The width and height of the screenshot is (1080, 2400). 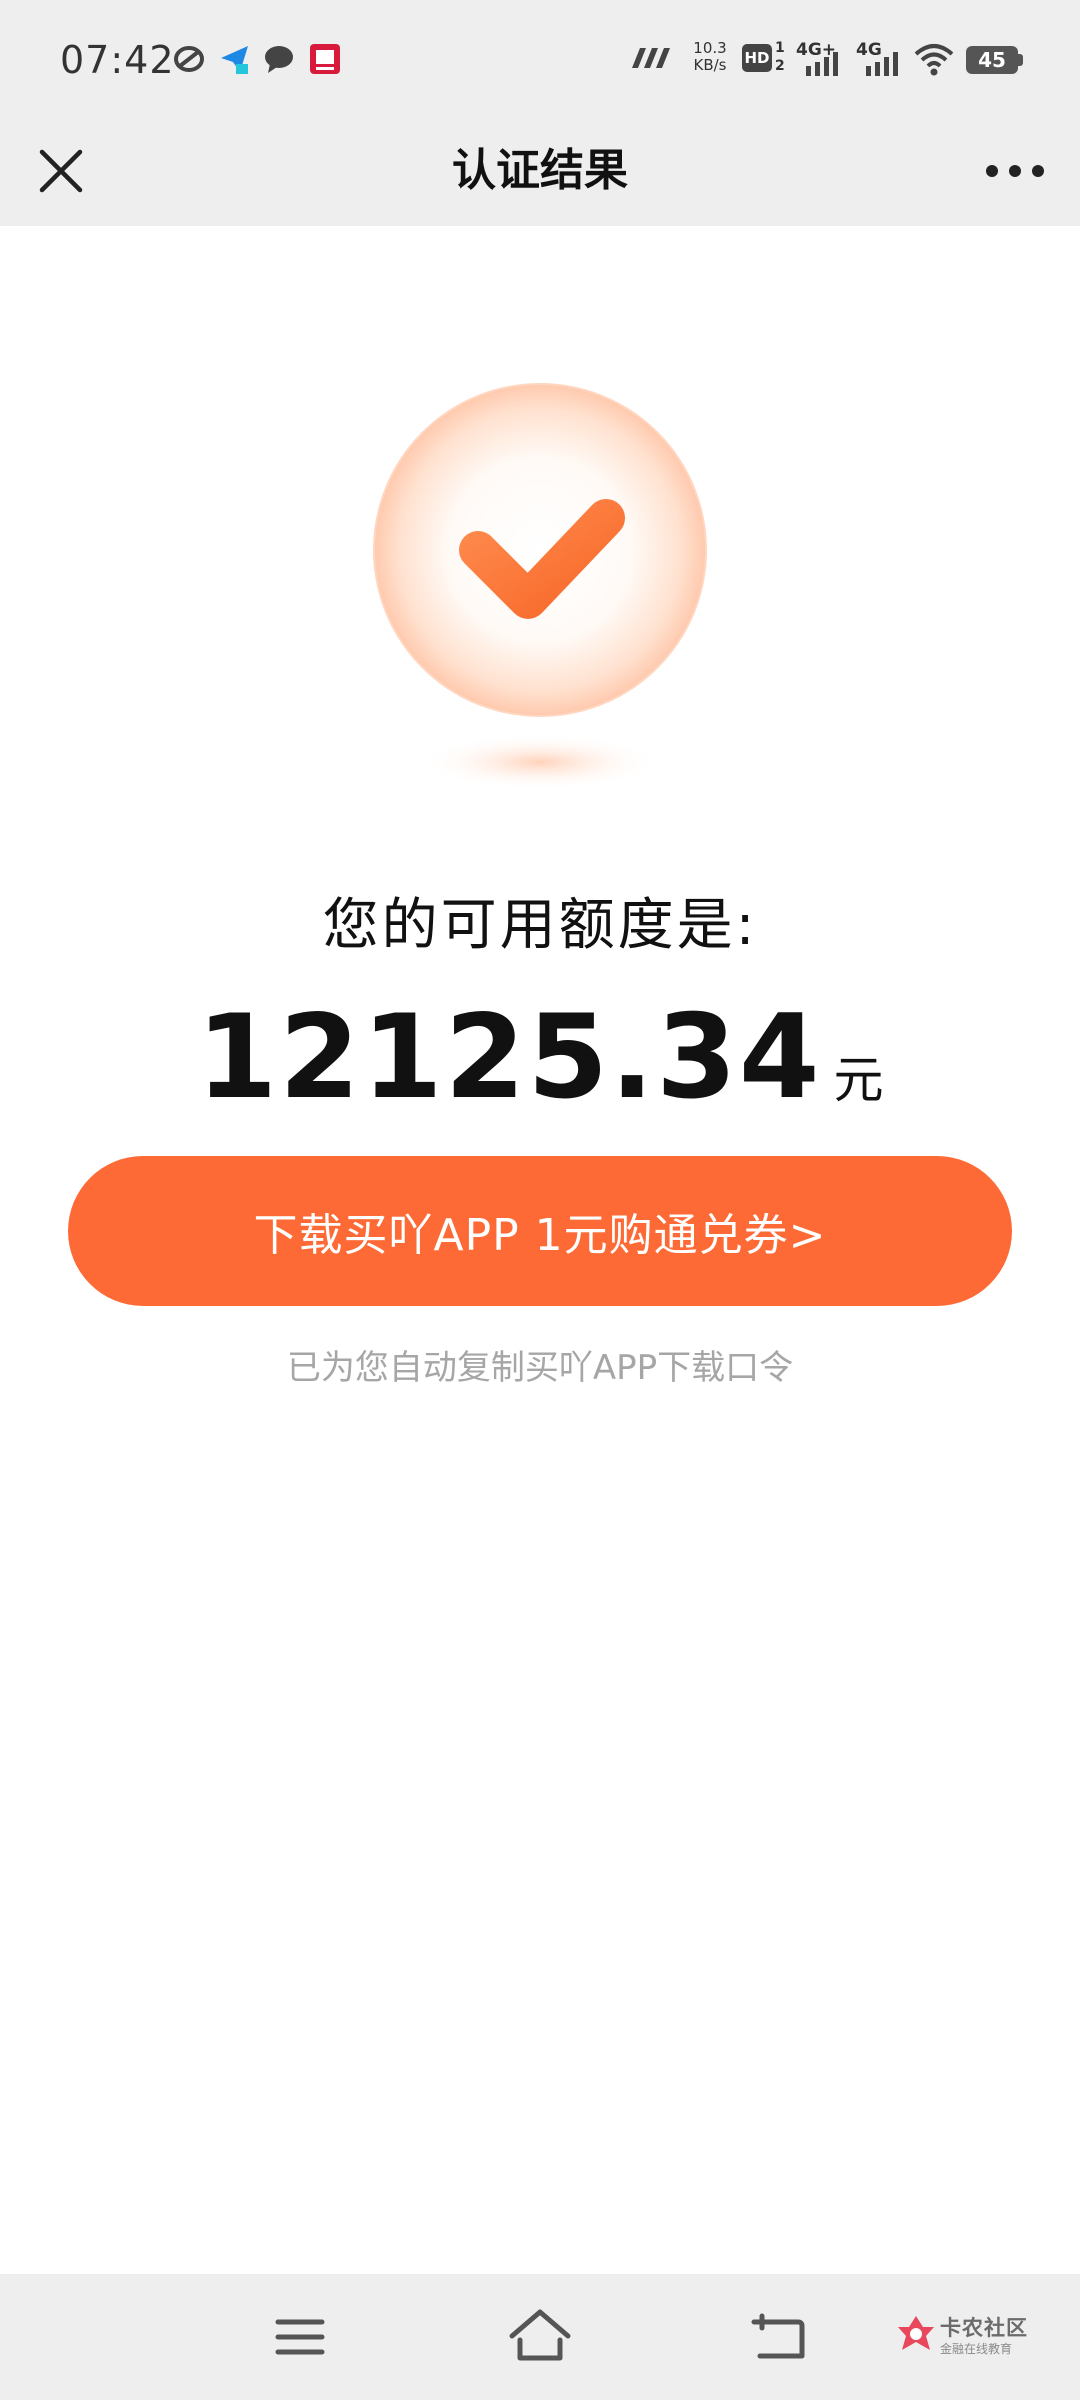 What do you see at coordinates (780, 48) in the screenshot?
I see `sim-slot-1: 1` at bounding box center [780, 48].